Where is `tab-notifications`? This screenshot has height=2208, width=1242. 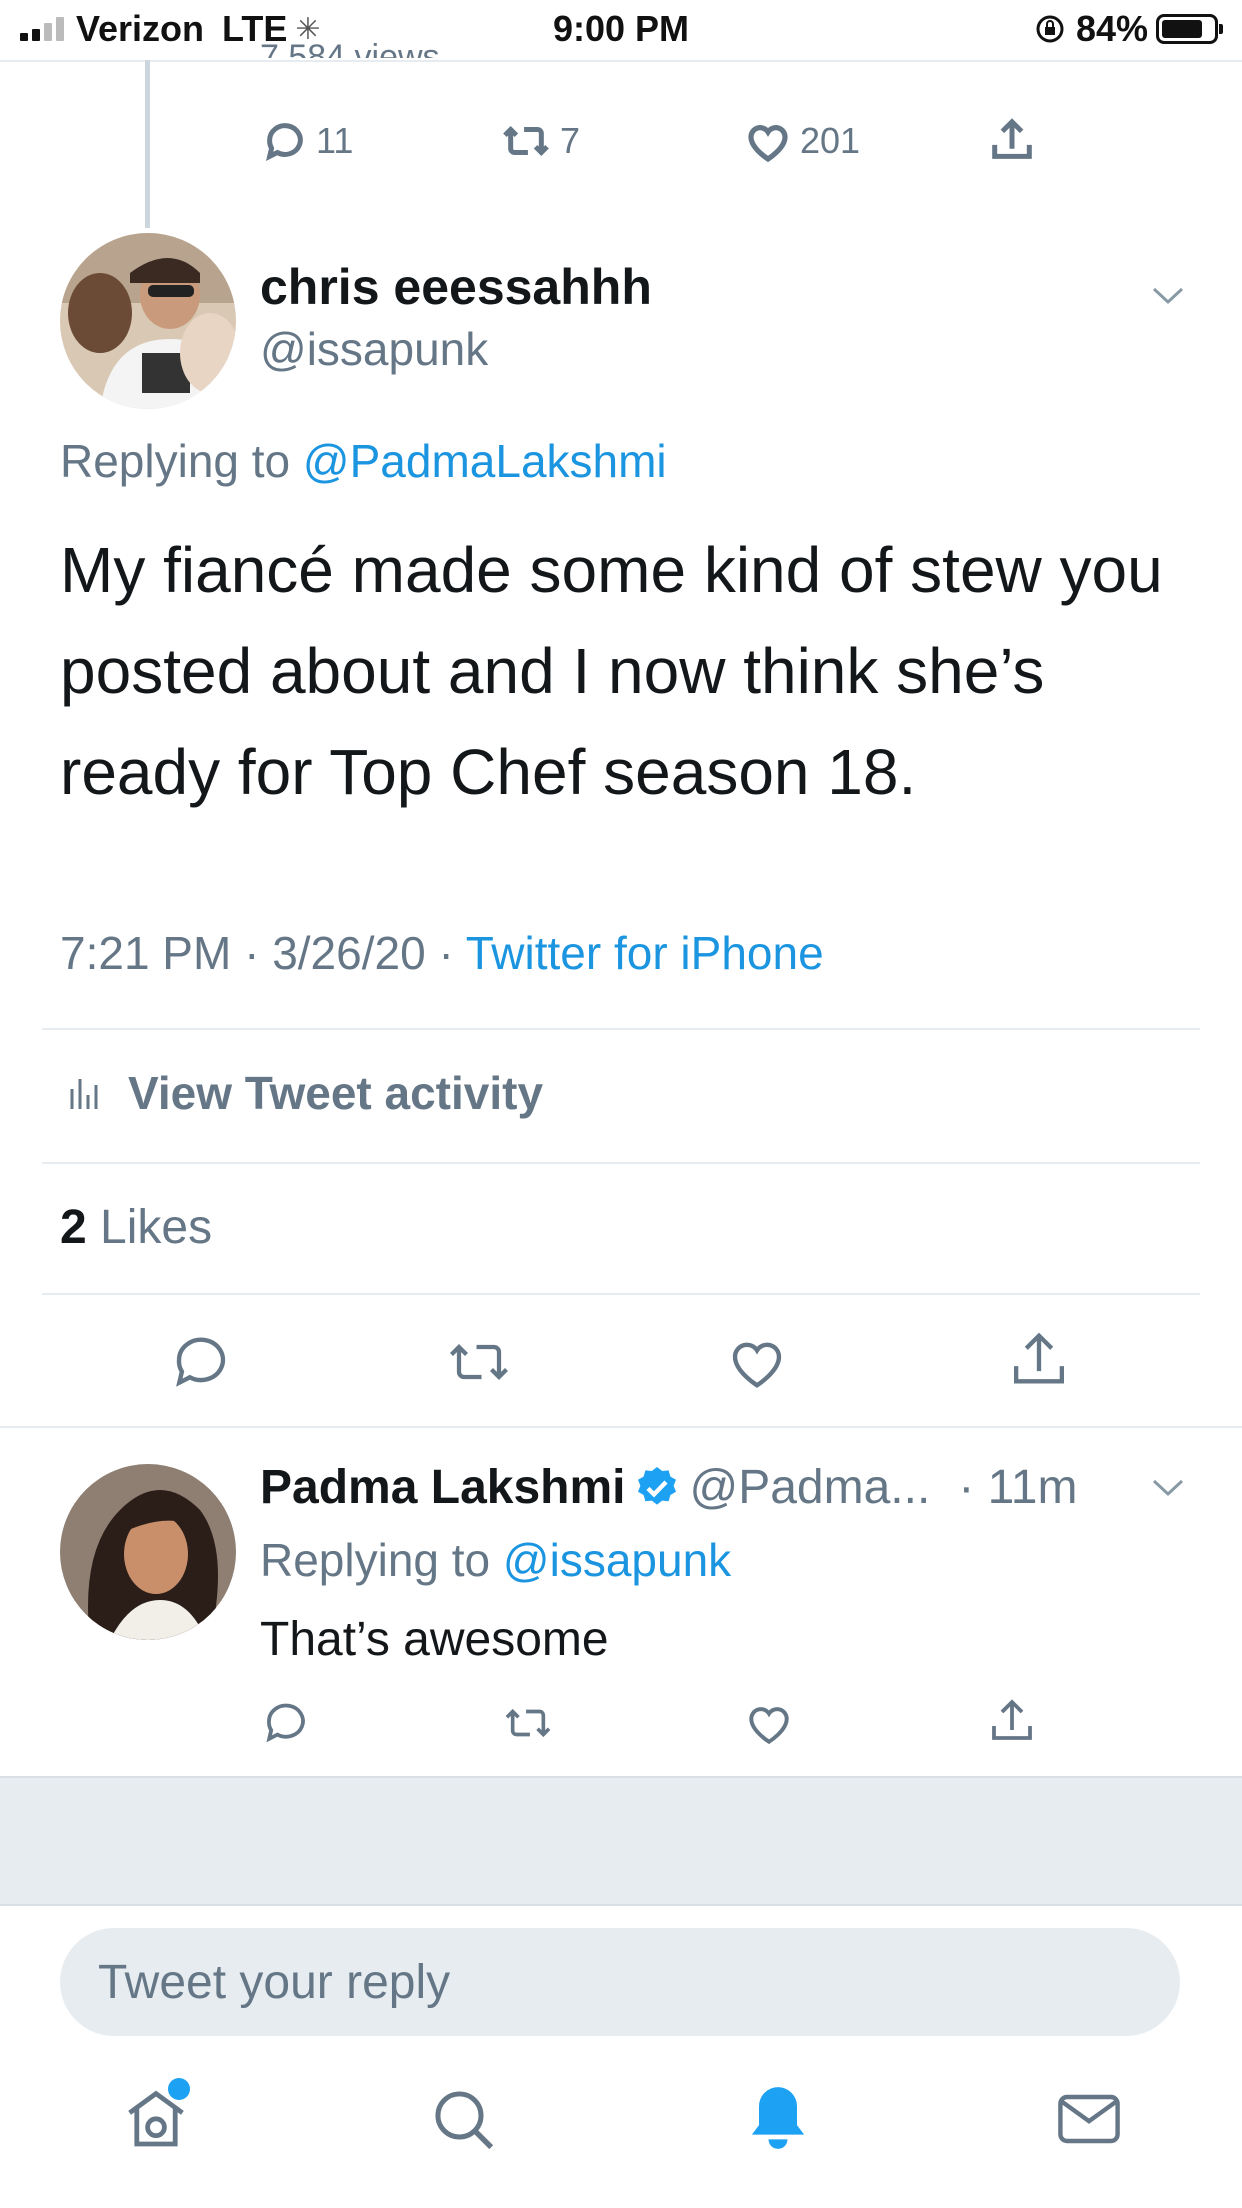 tab-notifications is located at coordinates (778, 2120).